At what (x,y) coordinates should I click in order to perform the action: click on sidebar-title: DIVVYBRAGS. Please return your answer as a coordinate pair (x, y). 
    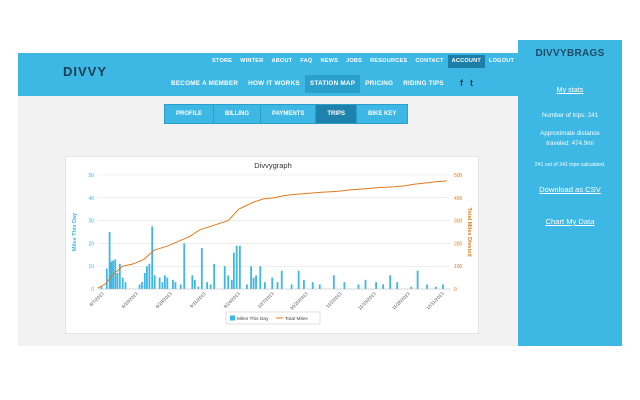
    Looking at the image, I should click on (570, 53).